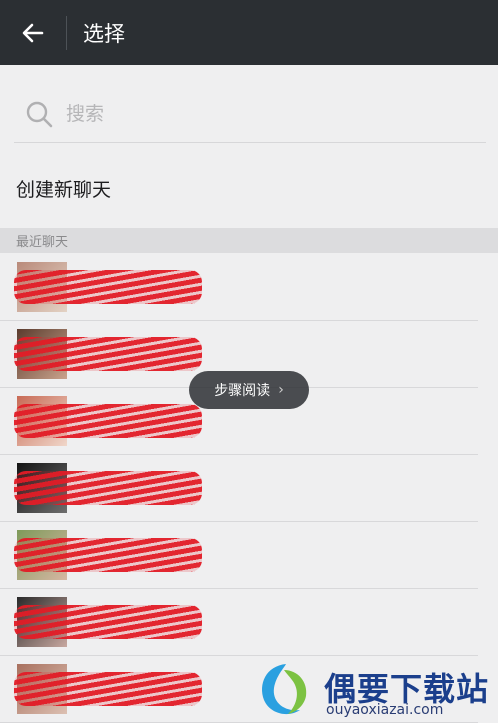 This screenshot has height=723, width=498. I want to click on watermark-url: ouyaoxiazai.com, so click(385, 710).